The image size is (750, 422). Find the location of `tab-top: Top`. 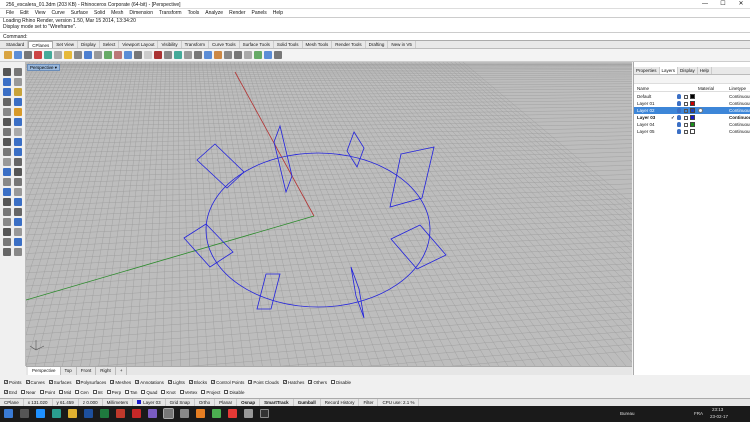

tab-top: Top is located at coordinates (69, 371).